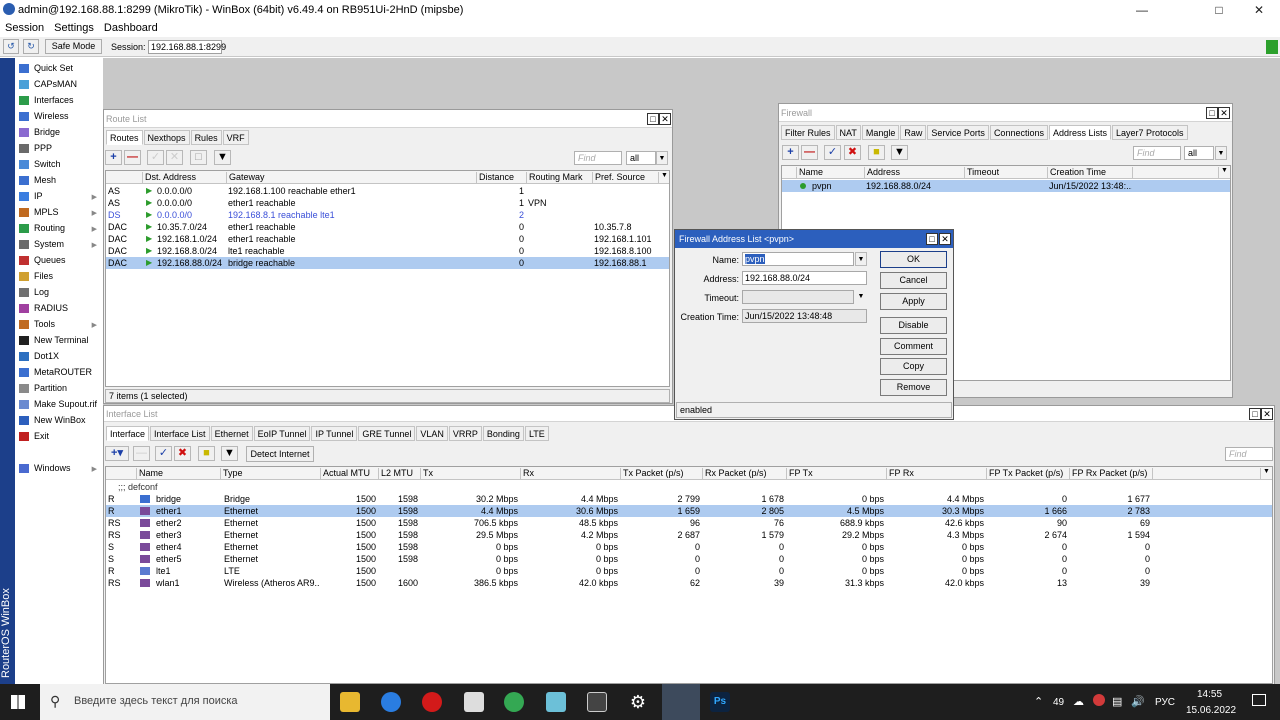  Describe the element at coordinates (808, 132) in the screenshot. I see `tab-filter-rules: Filter Rules` at that location.